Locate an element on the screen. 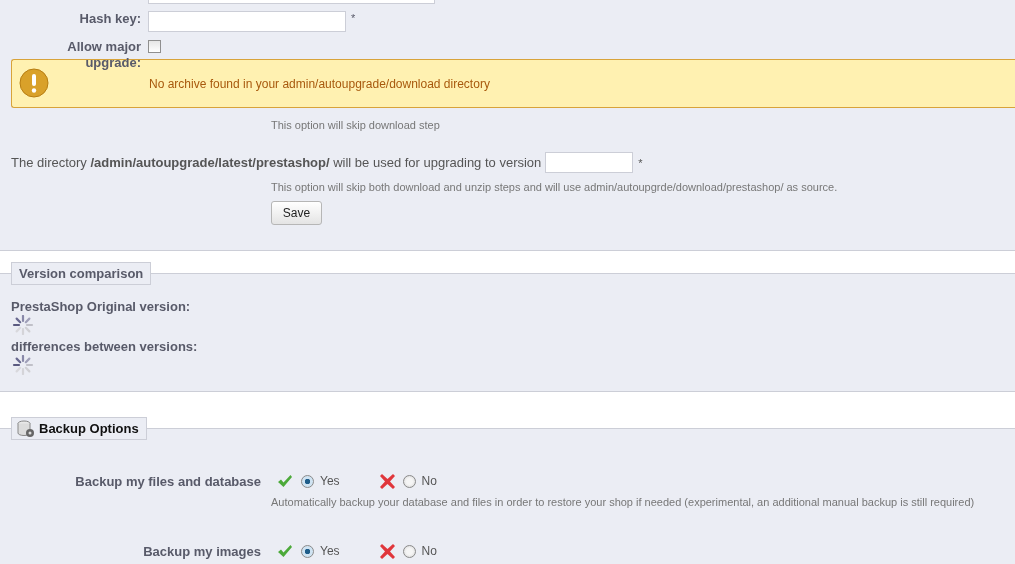 Image resolution: width=1015 pixels, height=564 pixels. directory-text: The directory /admin/autoupgrade/latest/prestashop/ will be used for upgrading to version is located at coordinates (276, 162).